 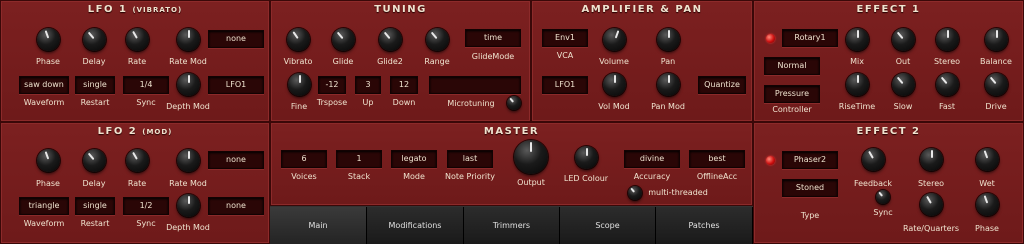 What do you see at coordinates (586, 157) in the screenshot?
I see `led-colour-knob` at bounding box center [586, 157].